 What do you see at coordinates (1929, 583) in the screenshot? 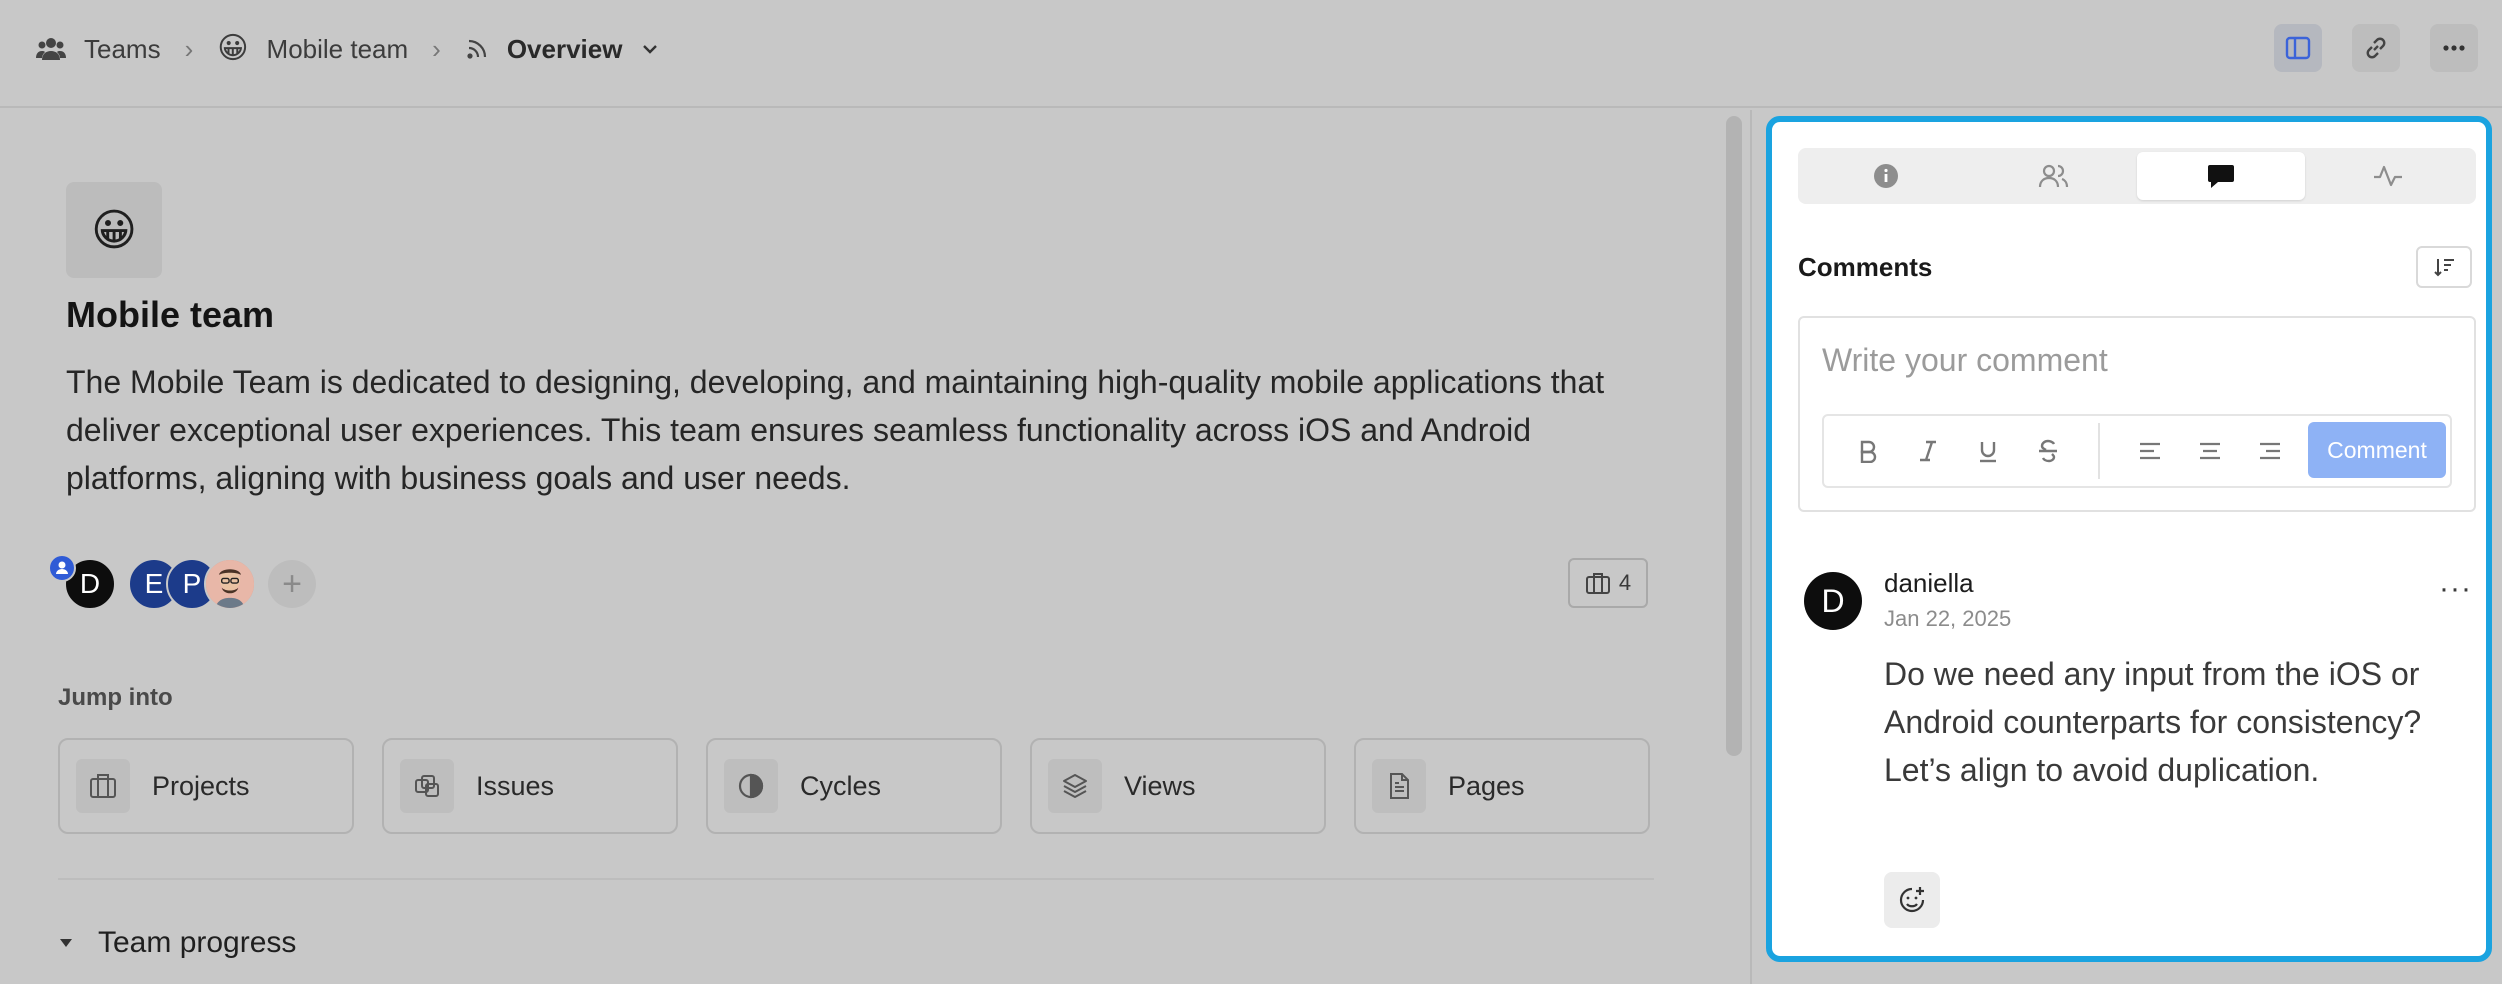
I see `comment-author: daniella` at bounding box center [1929, 583].